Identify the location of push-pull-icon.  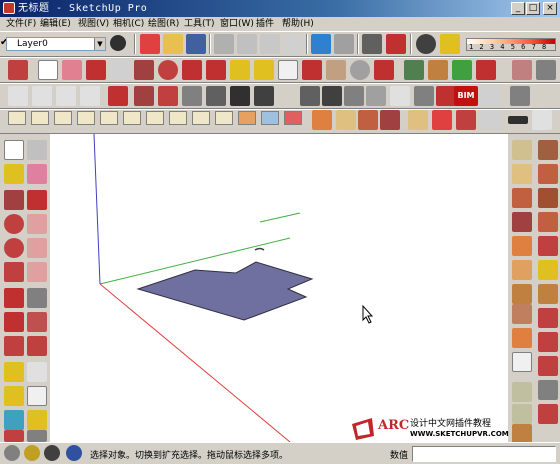
(90, 96).